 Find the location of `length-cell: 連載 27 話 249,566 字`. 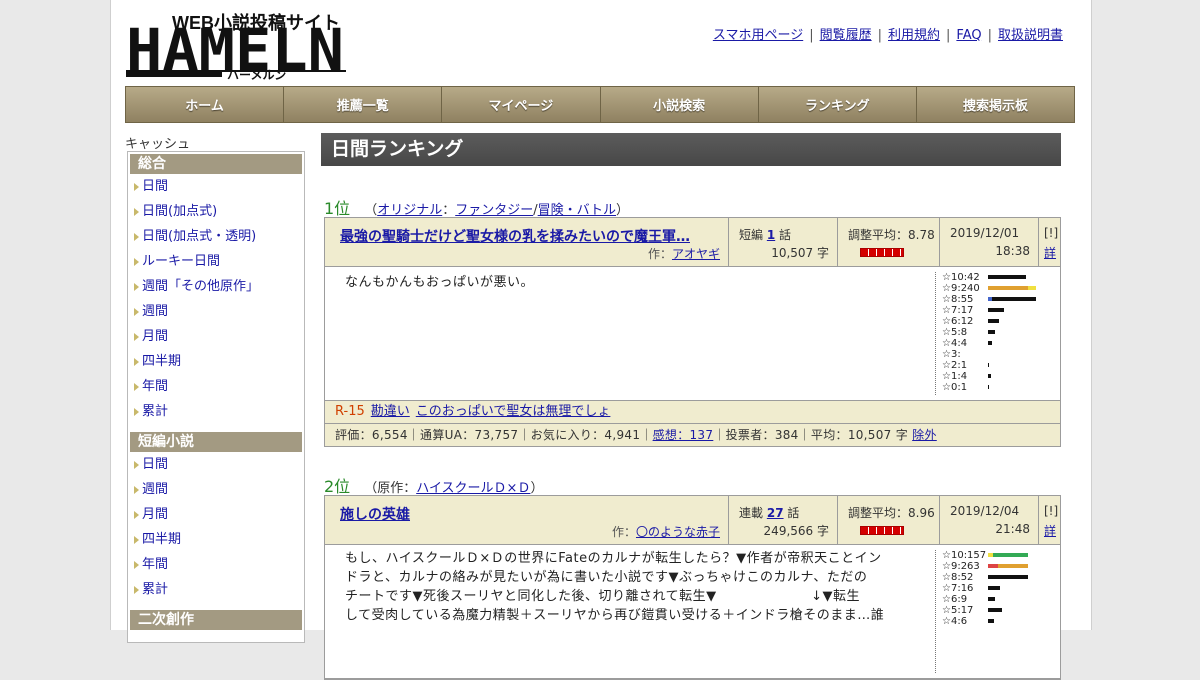

length-cell: 連載 27 話 249,566 字 is located at coordinates (783, 520).